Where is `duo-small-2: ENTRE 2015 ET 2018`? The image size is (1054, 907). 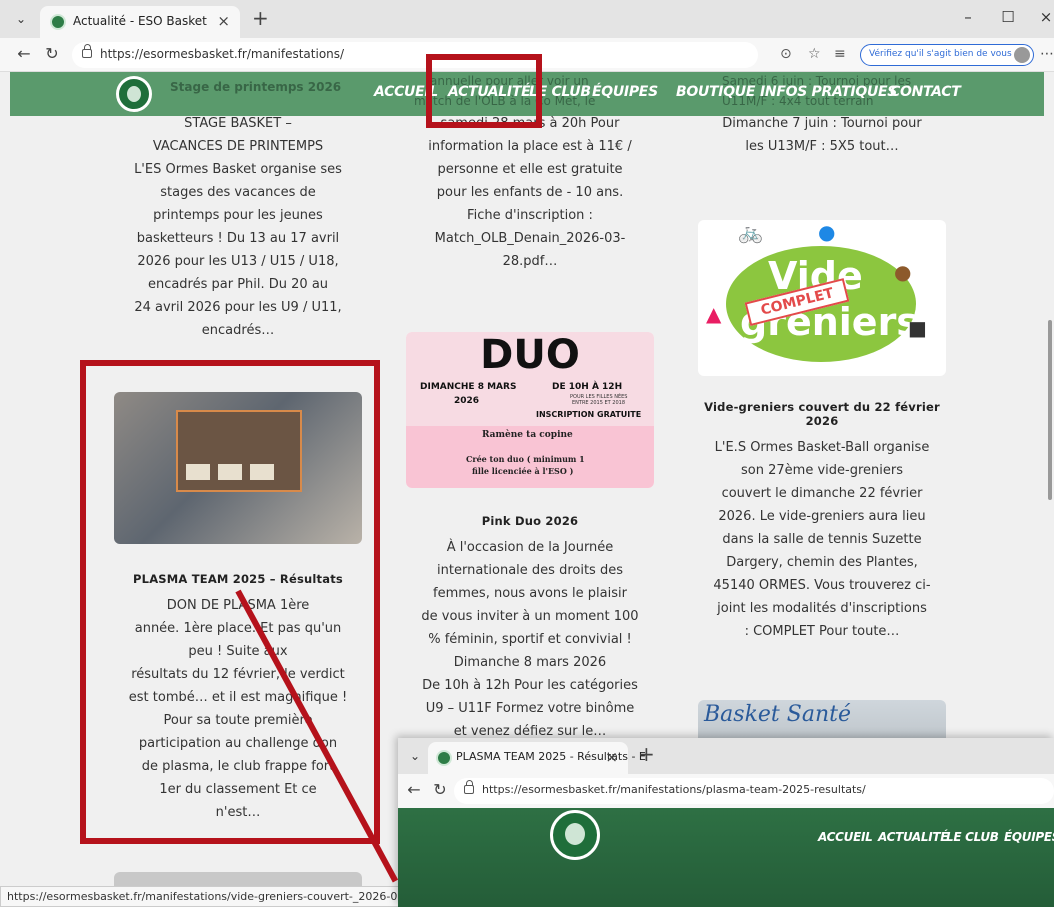
duo-small-2: ENTRE 2015 ET 2018 is located at coordinates (599, 403).